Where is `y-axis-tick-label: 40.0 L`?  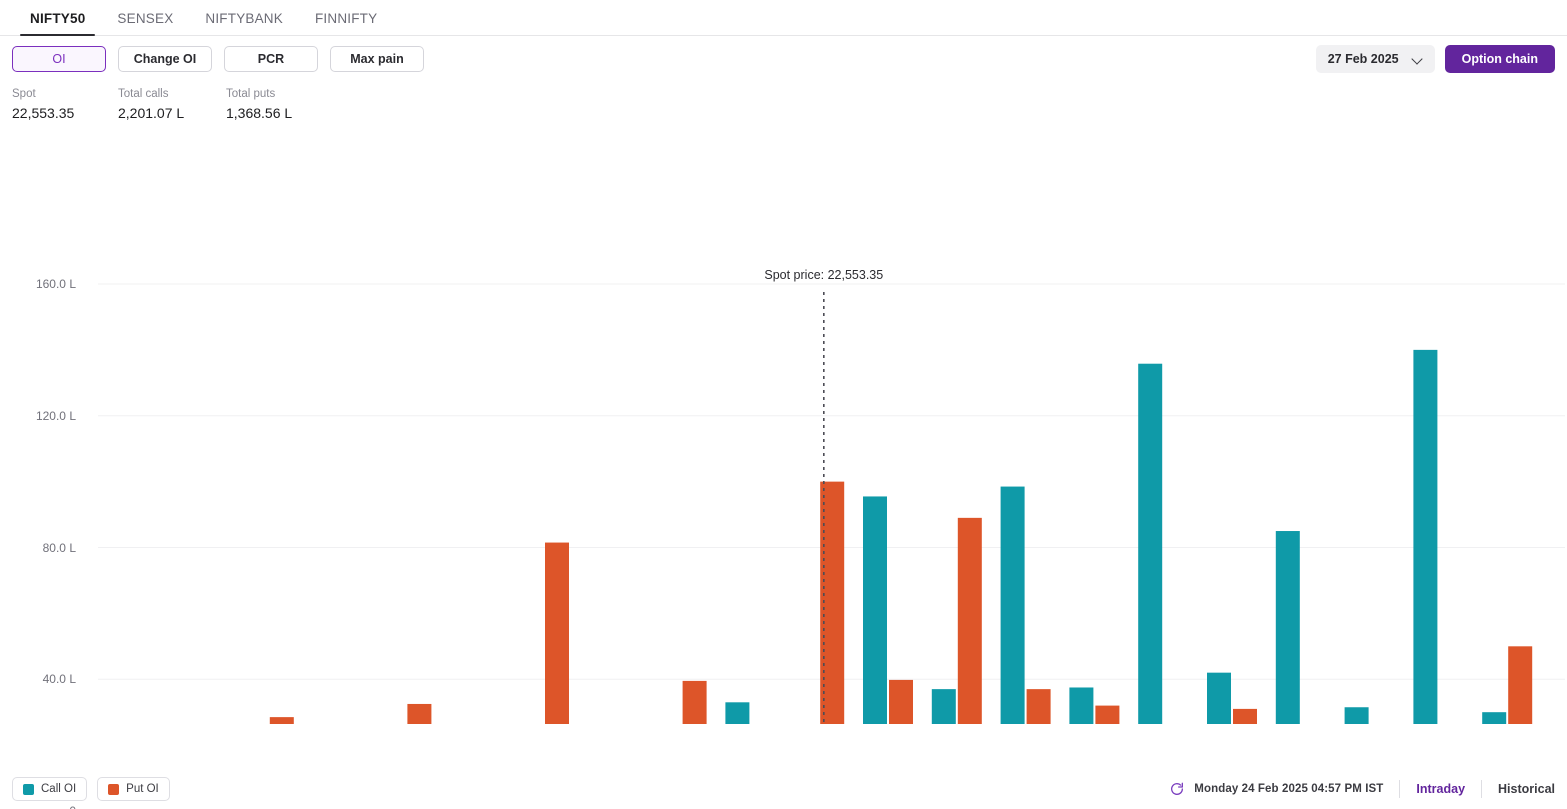
y-axis-tick-label: 40.0 L is located at coordinates (59, 679).